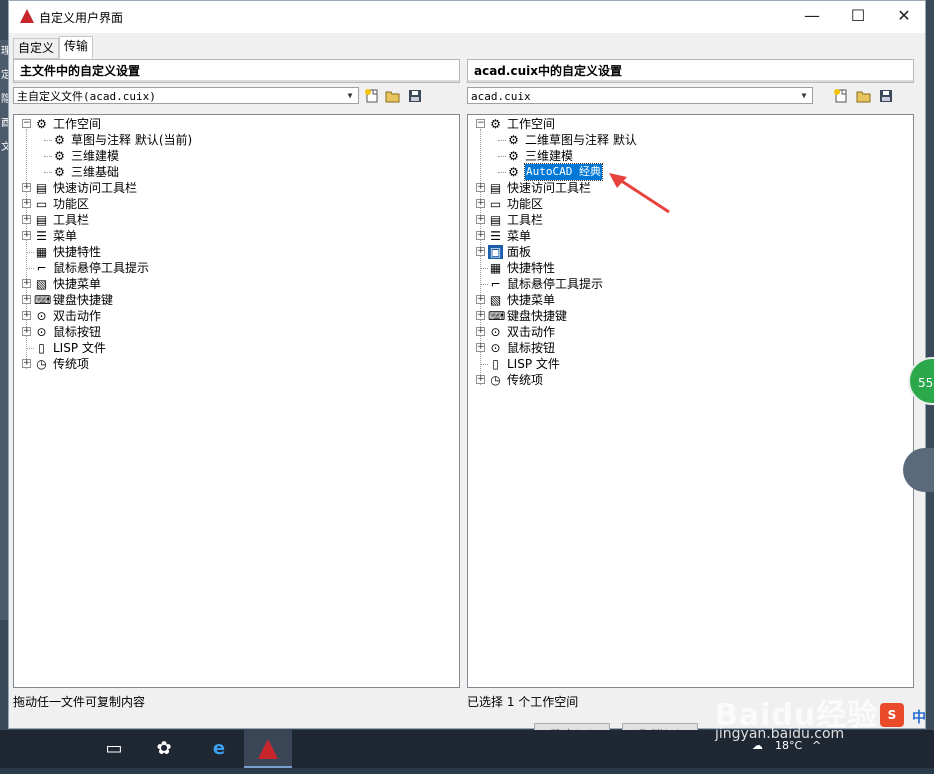 The width and height of the screenshot is (934, 774). I want to click on toolbar-icon: ▤, so click(495, 188).